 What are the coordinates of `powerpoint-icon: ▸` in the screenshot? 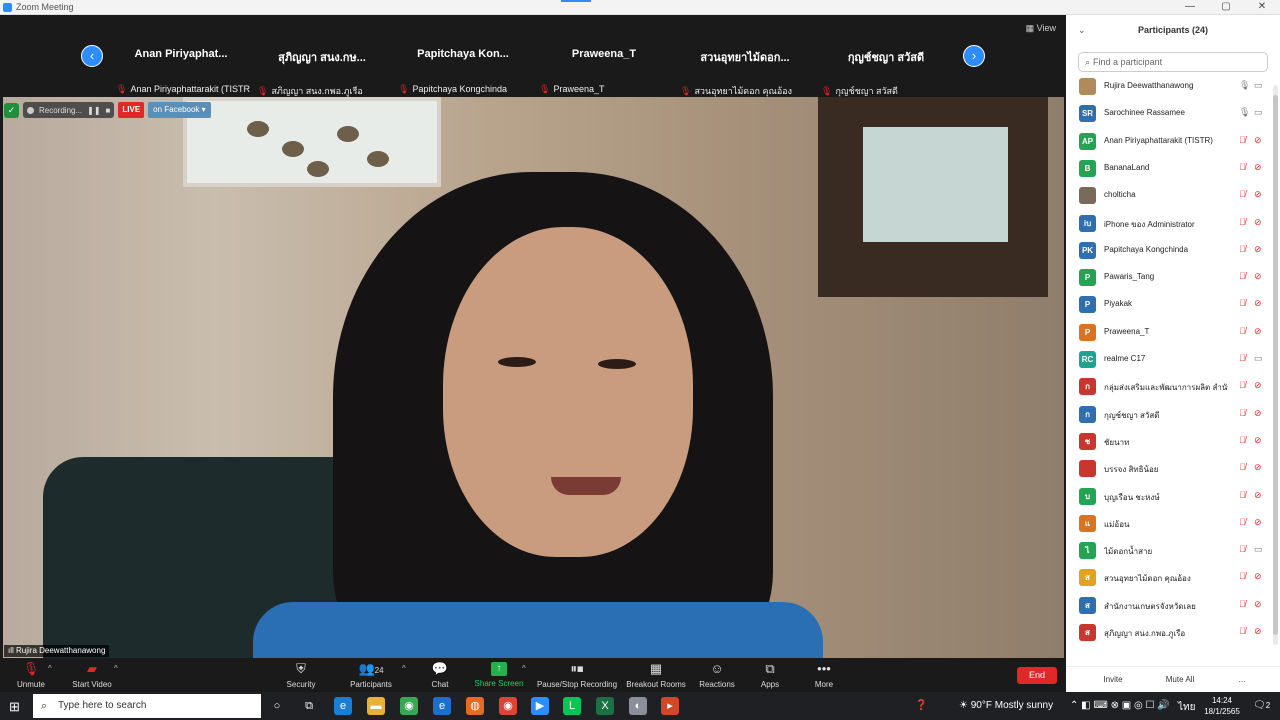 It's located at (670, 706).